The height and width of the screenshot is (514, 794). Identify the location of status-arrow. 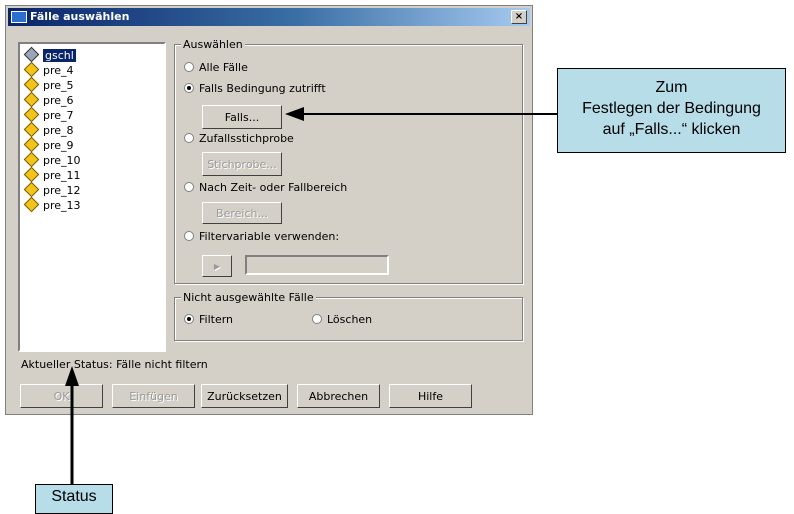
(72, 425).